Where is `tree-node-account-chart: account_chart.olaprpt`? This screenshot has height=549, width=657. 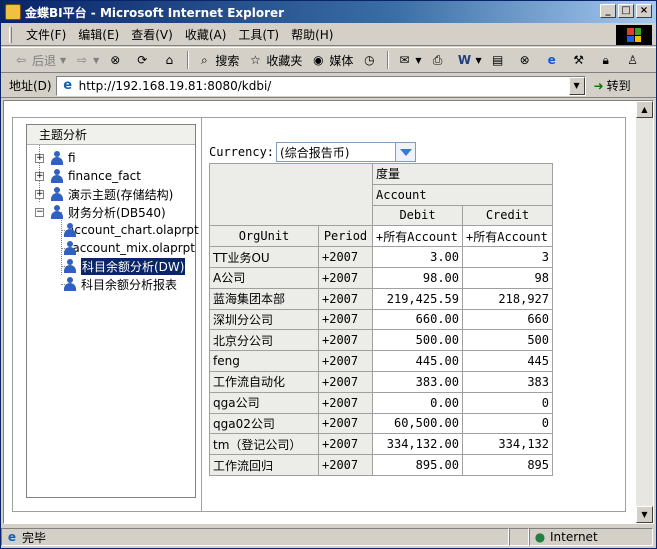
tree-node-account-chart: account_chart.olaprpt is located at coordinates (113, 230).